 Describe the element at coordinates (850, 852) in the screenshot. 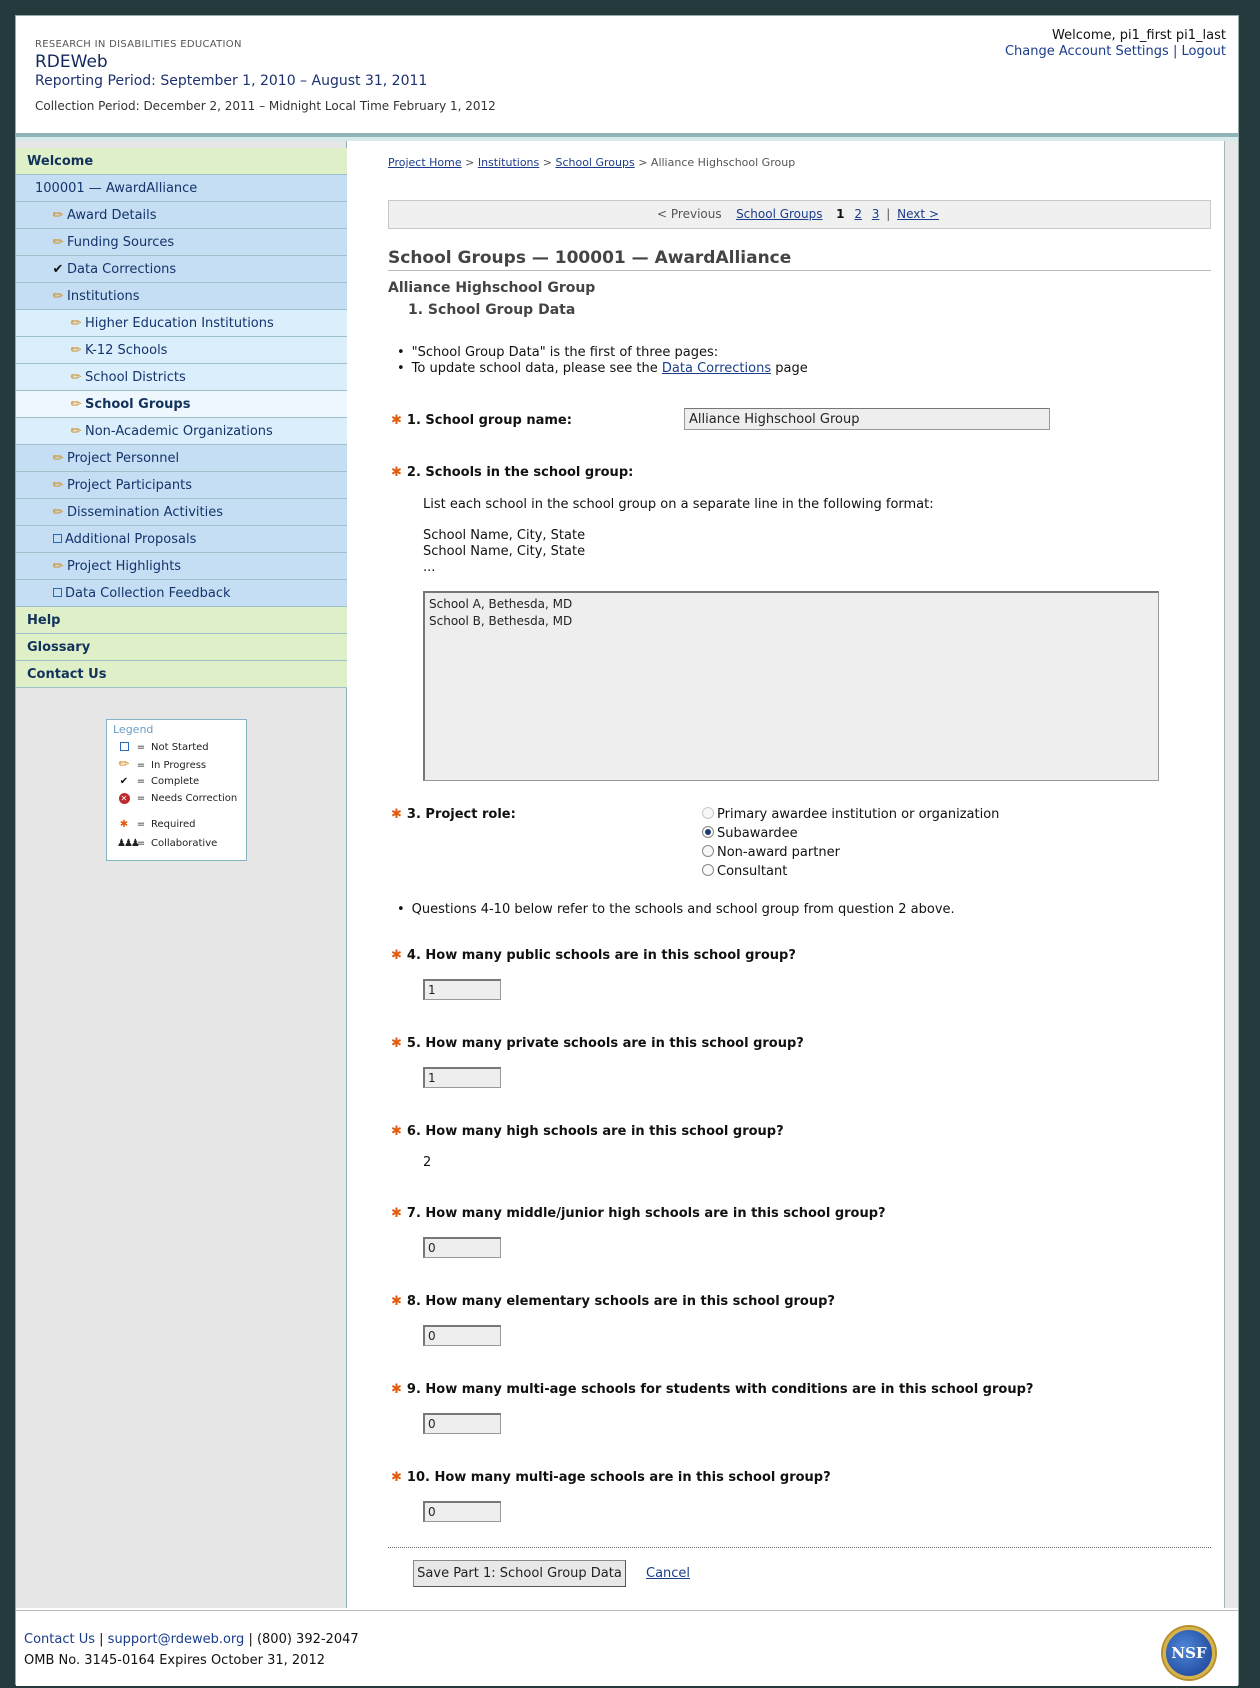

I see `role-option-non-award: Non-award partner` at that location.